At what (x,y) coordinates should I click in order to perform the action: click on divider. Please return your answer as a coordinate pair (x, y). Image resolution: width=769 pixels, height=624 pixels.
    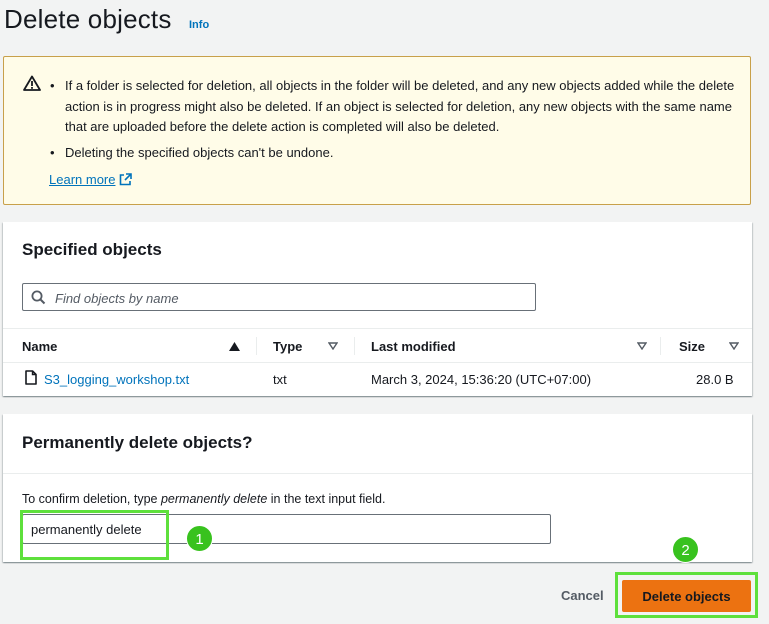
    Looking at the image, I should click on (377, 473).